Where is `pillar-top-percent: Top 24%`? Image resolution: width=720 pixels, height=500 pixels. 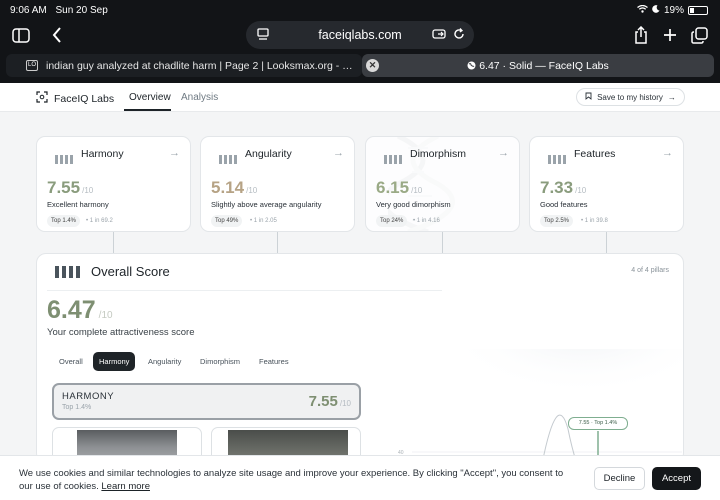
pillar-top-percent: Top 24% is located at coordinates (392, 221).